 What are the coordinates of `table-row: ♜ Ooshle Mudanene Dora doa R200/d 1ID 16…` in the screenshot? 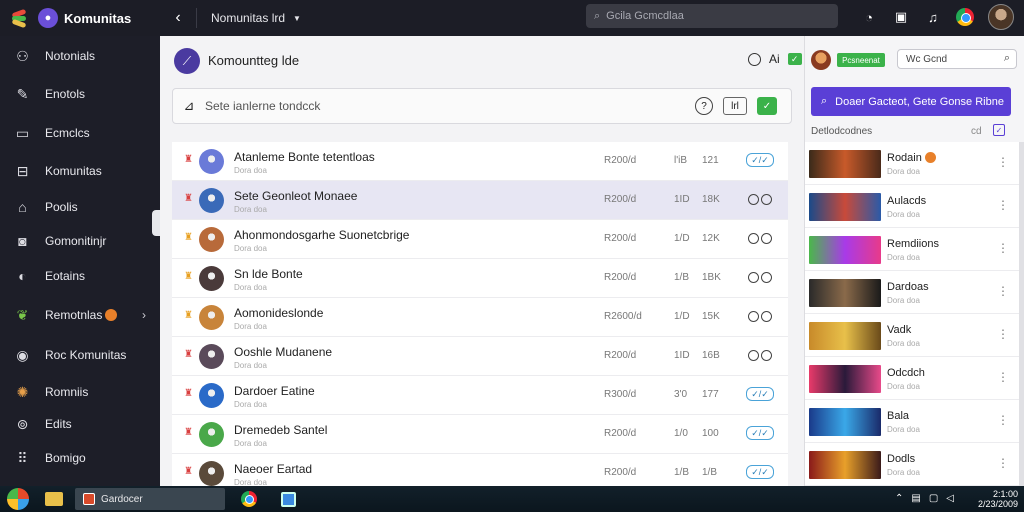 It's located at (480, 356).